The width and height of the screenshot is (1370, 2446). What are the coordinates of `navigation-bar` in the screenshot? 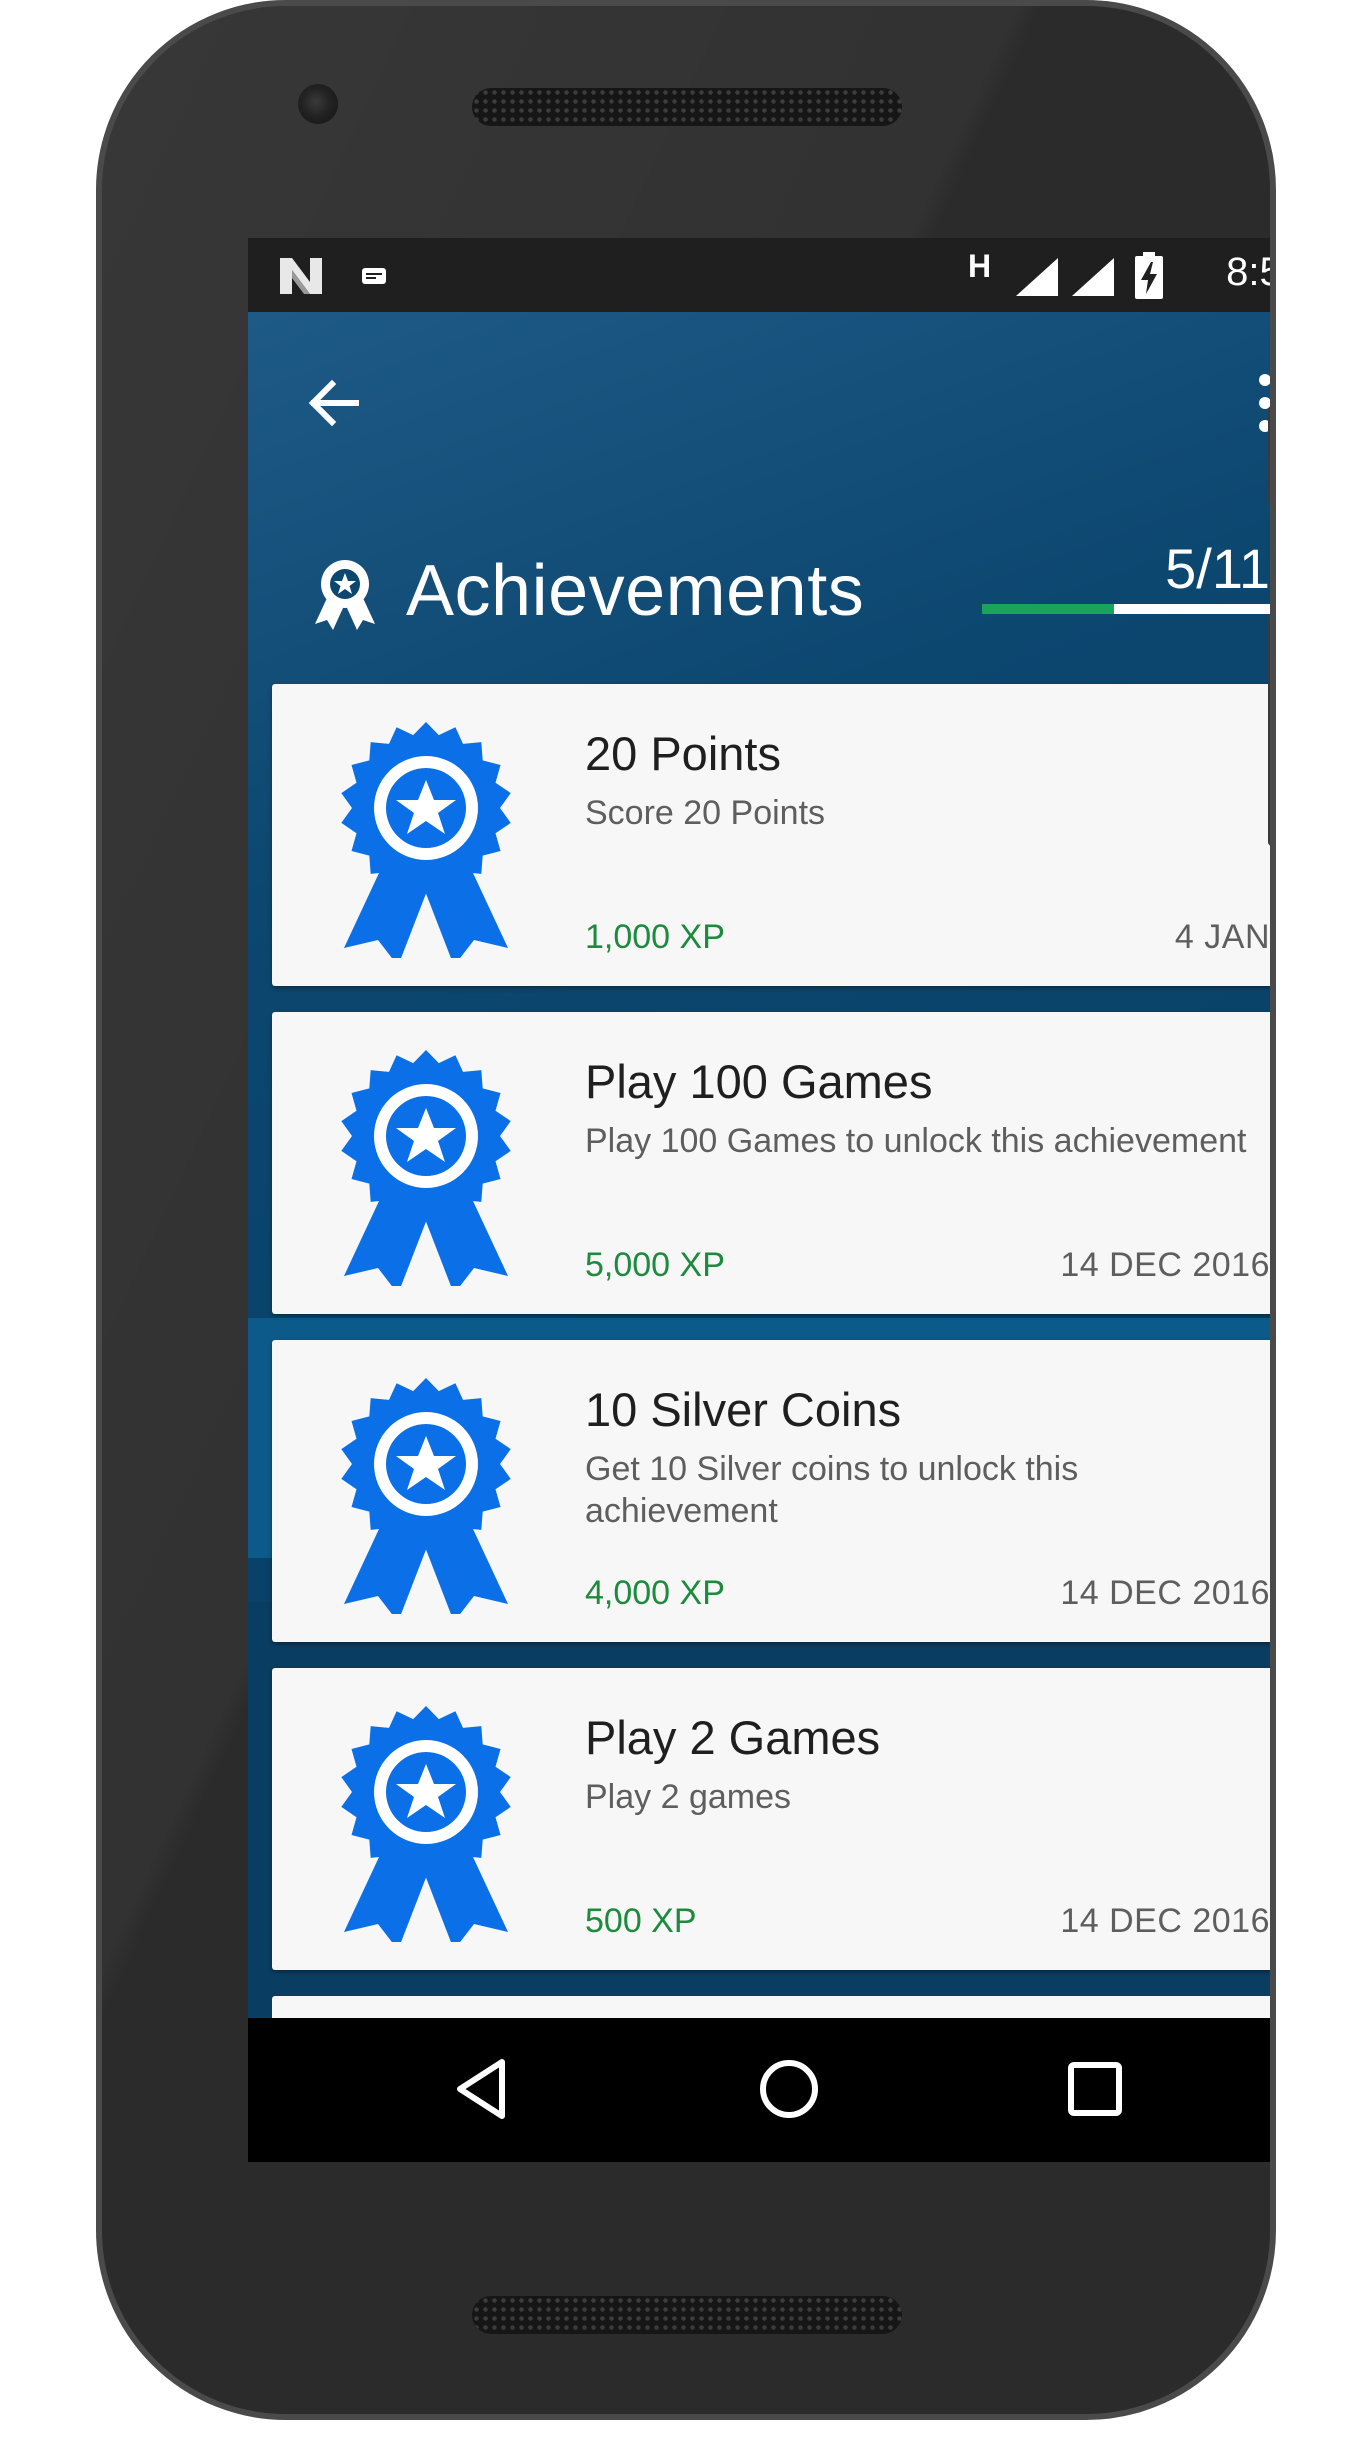 It's located at (759, 2090).